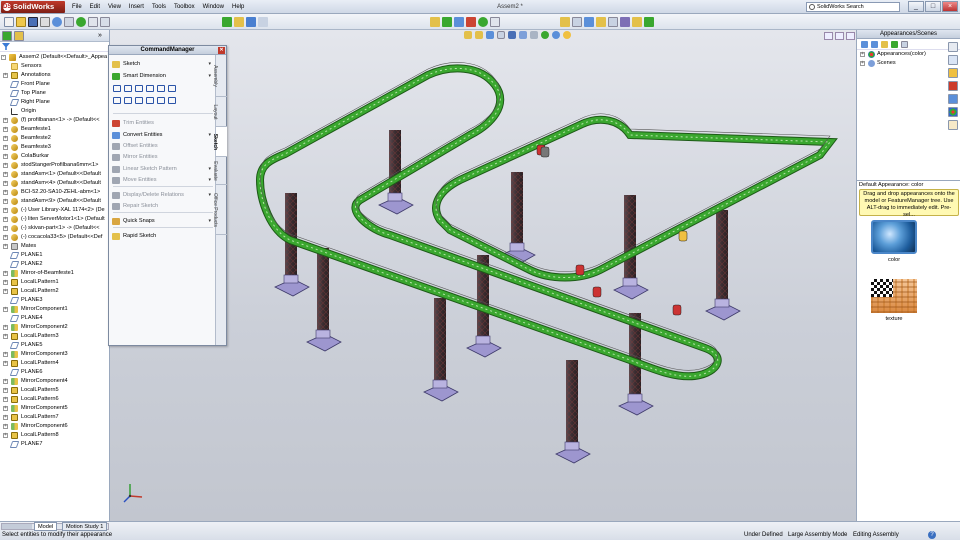  I want to click on cm-relations-button: Display/Delete Relations ▾, so click(163, 195).